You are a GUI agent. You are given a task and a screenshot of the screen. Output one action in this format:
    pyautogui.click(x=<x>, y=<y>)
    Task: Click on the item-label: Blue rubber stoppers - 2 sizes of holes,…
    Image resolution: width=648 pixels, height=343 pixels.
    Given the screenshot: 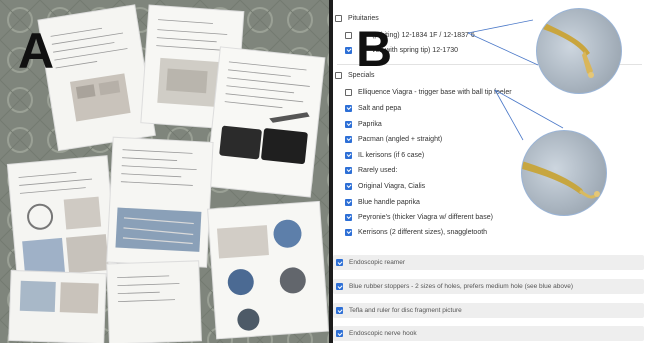 What is the action you would take?
    pyautogui.click(x=461, y=286)
    